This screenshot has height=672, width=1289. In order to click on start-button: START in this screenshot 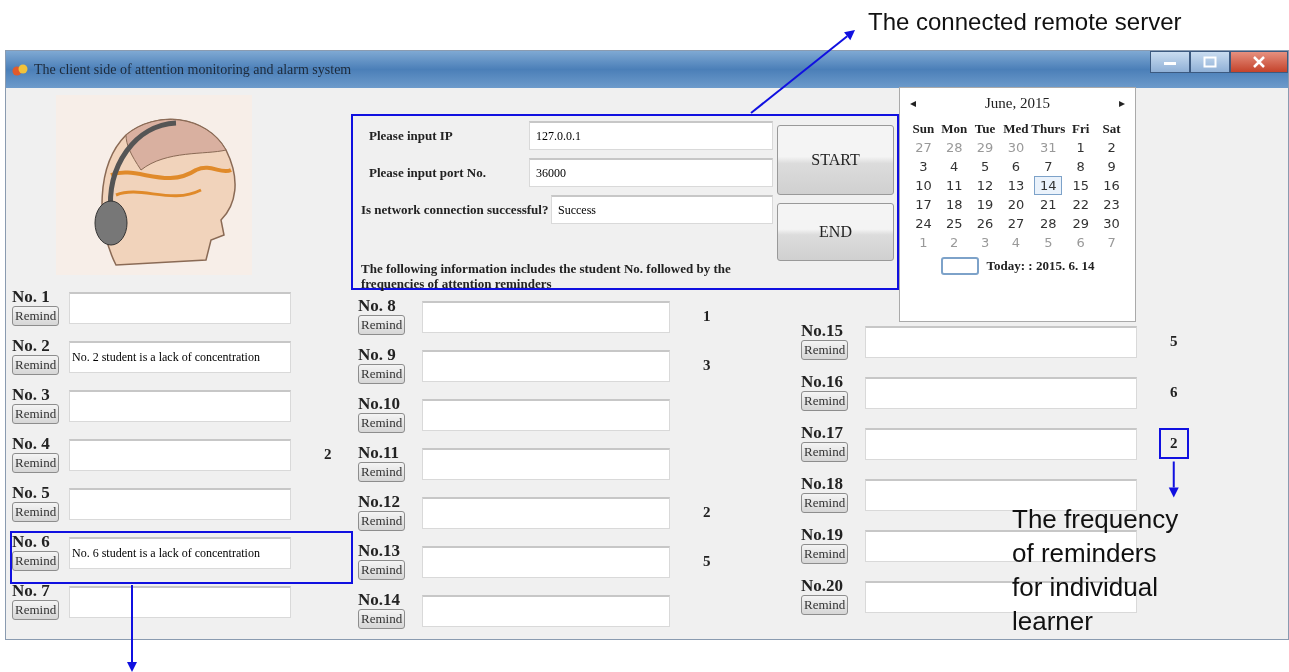, I will do `click(835, 160)`.